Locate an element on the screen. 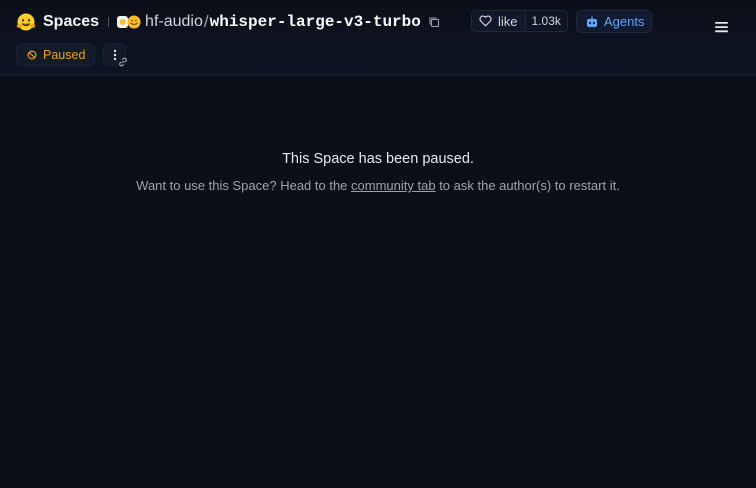 Image resolution: width=756 pixels, height=488 pixels. paused-description-text: Want to use this Space? Head to the is located at coordinates (244, 185).